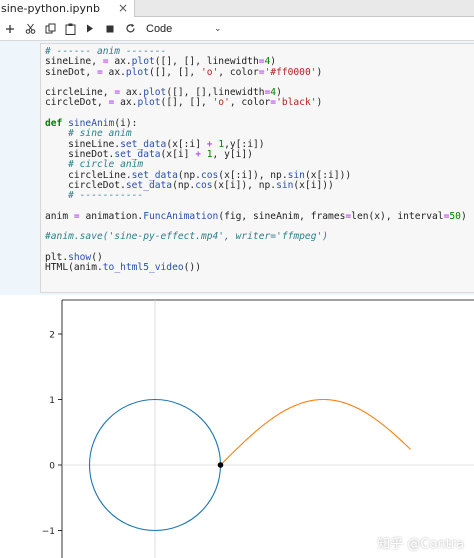 This screenshot has width=474, height=558. Describe the element at coordinates (220, 465) in the screenshot. I see `marker-dot` at that location.